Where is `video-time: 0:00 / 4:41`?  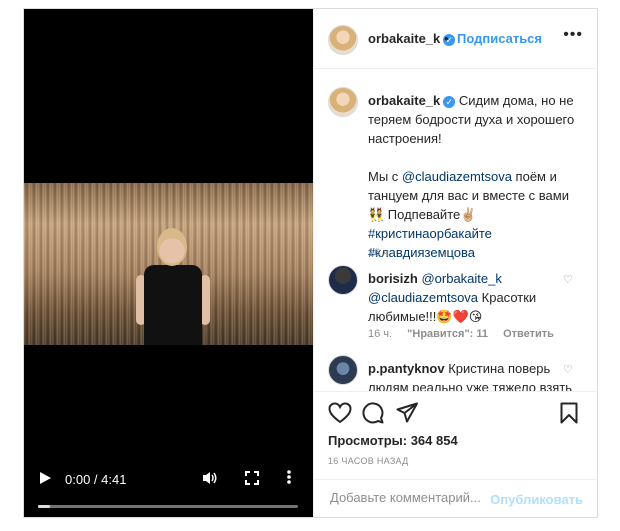 video-time: 0:00 / 4:41 is located at coordinates (96, 479).